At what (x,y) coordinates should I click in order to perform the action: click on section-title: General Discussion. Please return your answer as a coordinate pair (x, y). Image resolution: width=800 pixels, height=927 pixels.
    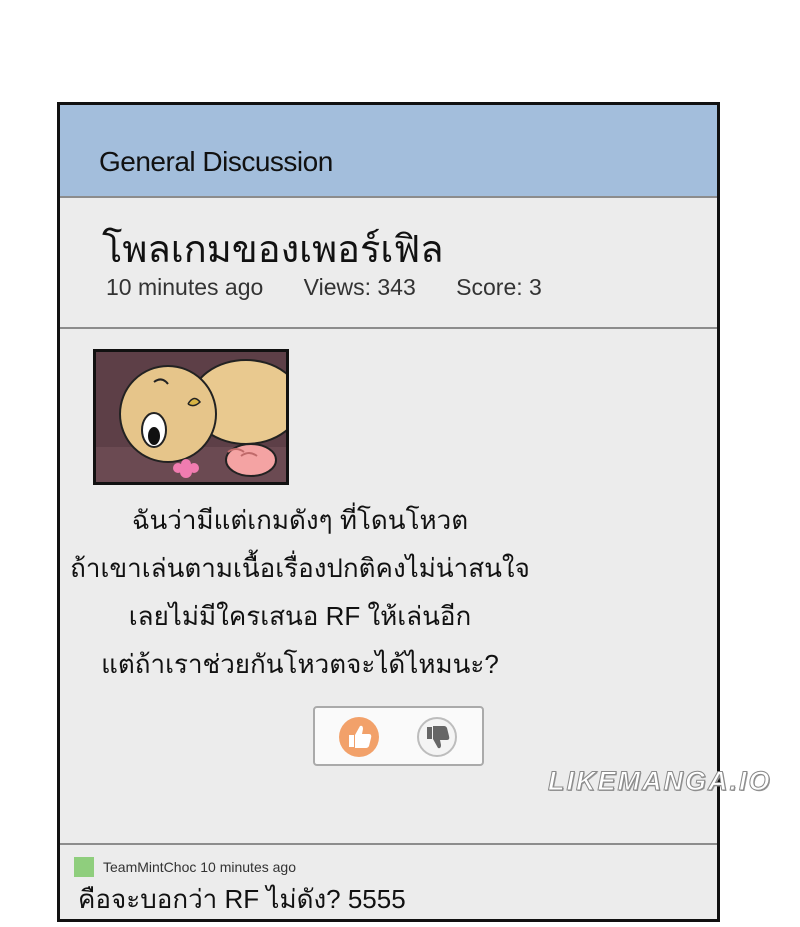
    Looking at the image, I should click on (216, 161).